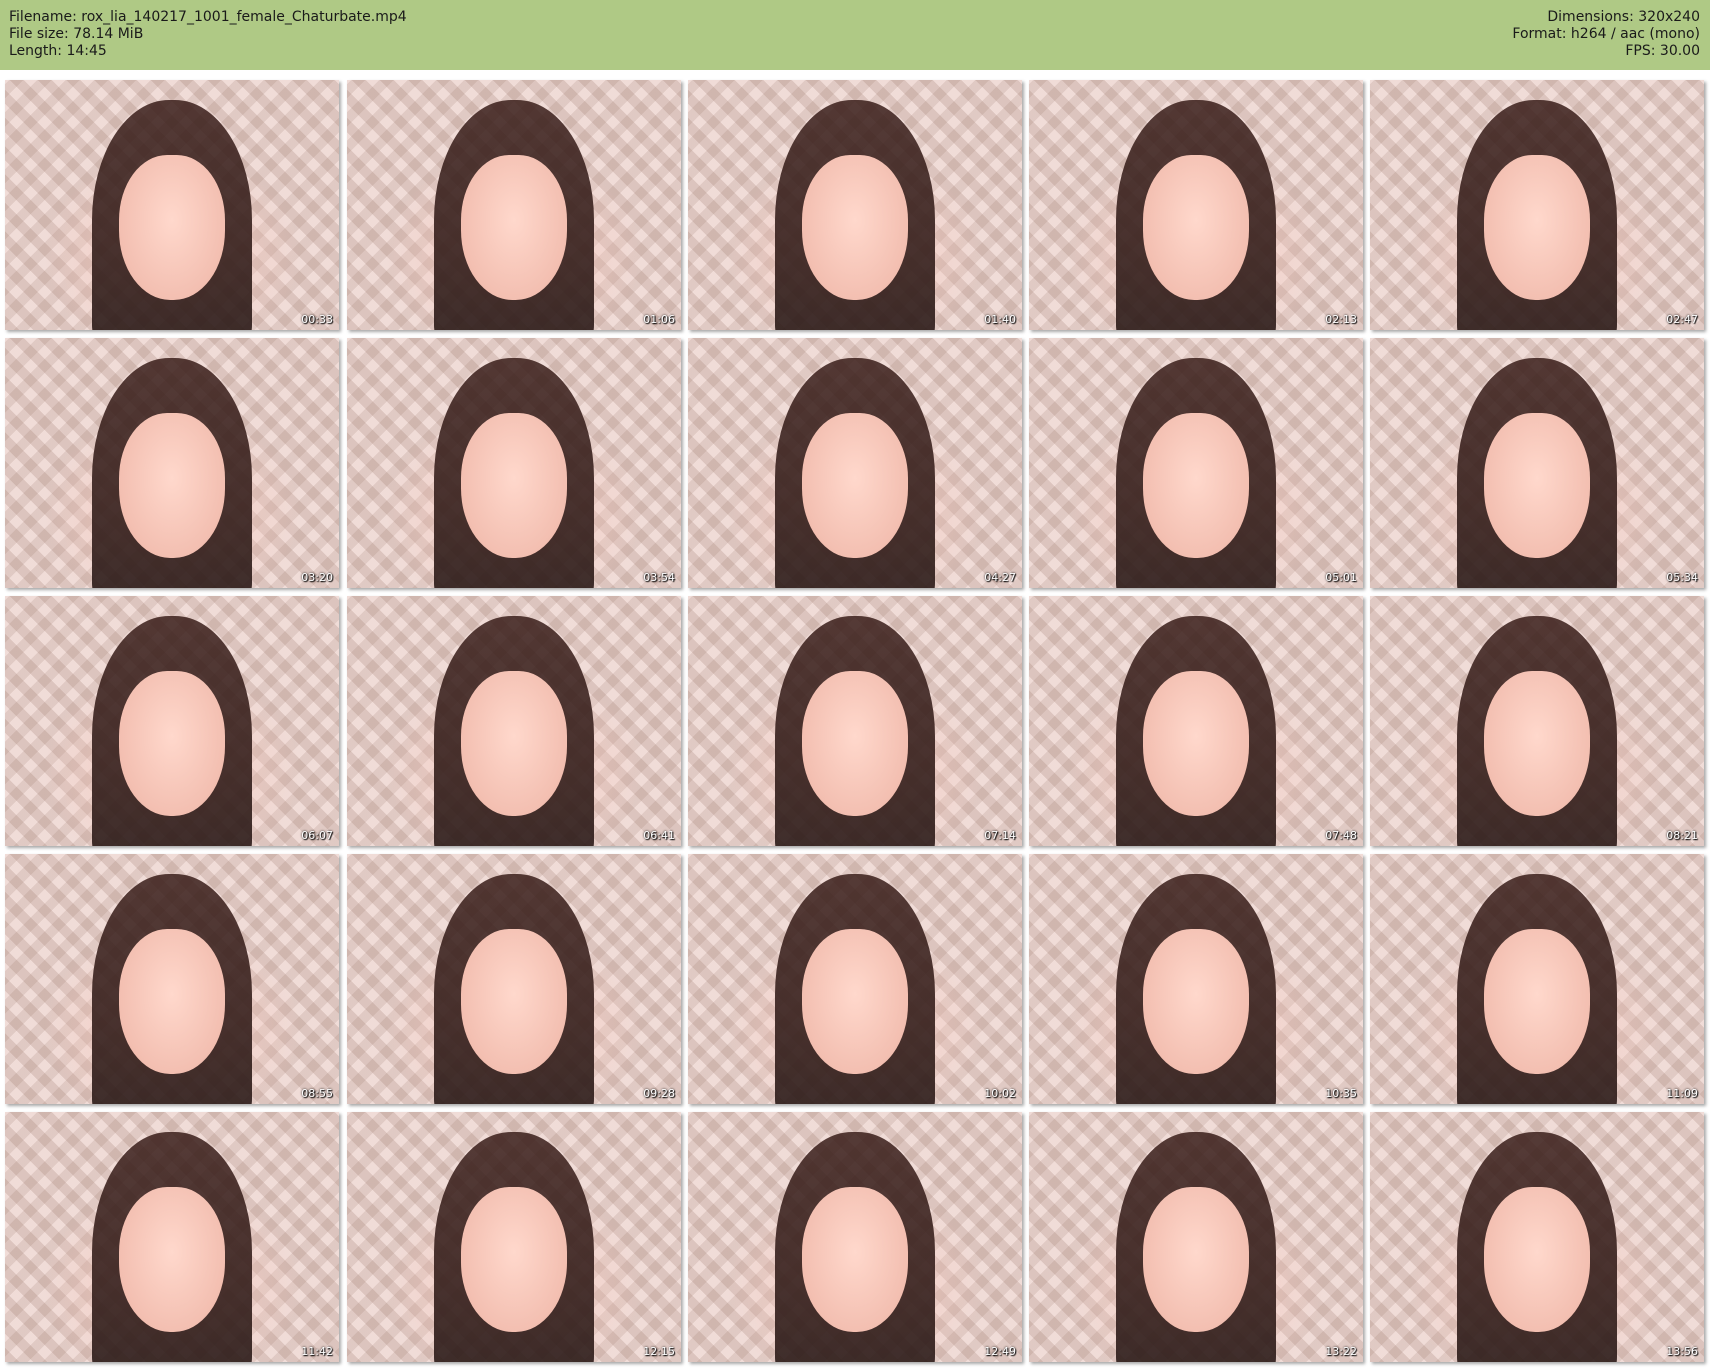 Image resolution: width=1710 pixels, height=1370 pixels. Describe the element at coordinates (1682, 319) in the screenshot. I see `thumbnail-timestamp: 02:47` at that location.